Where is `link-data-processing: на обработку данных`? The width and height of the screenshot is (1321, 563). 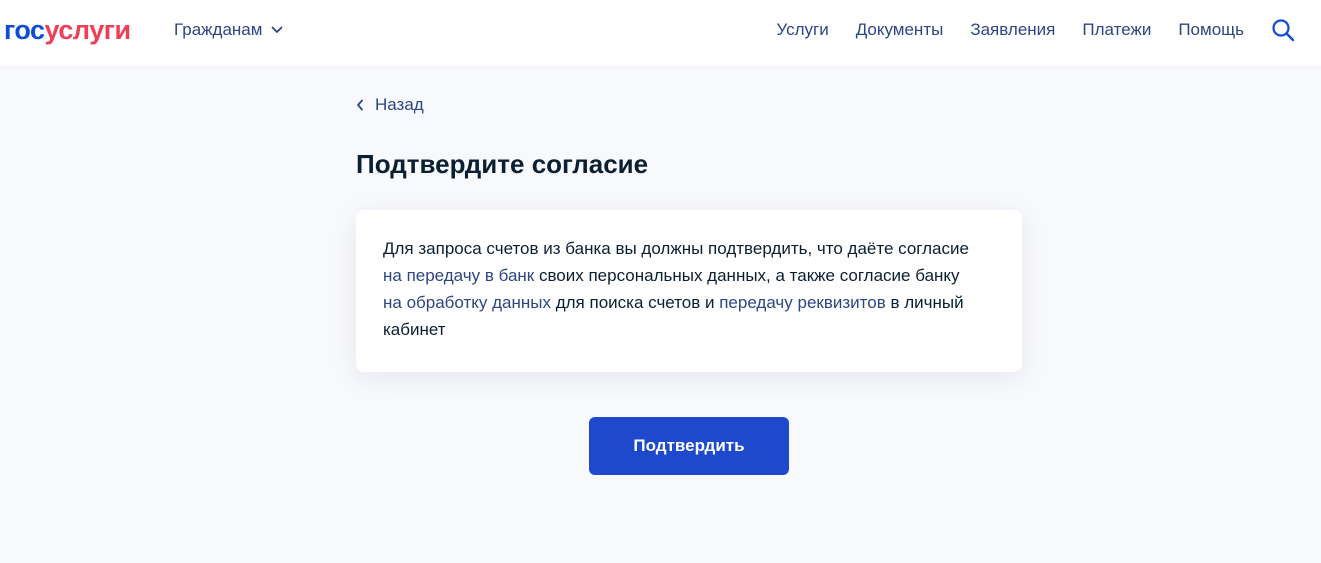
link-data-processing: на обработку данных is located at coordinates (467, 302).